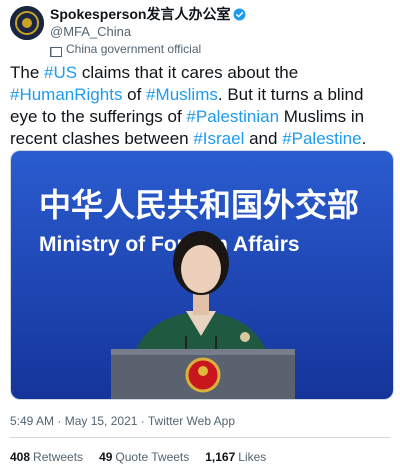  I want to click on hashtag-link: #Palestine, so click(321, 138).